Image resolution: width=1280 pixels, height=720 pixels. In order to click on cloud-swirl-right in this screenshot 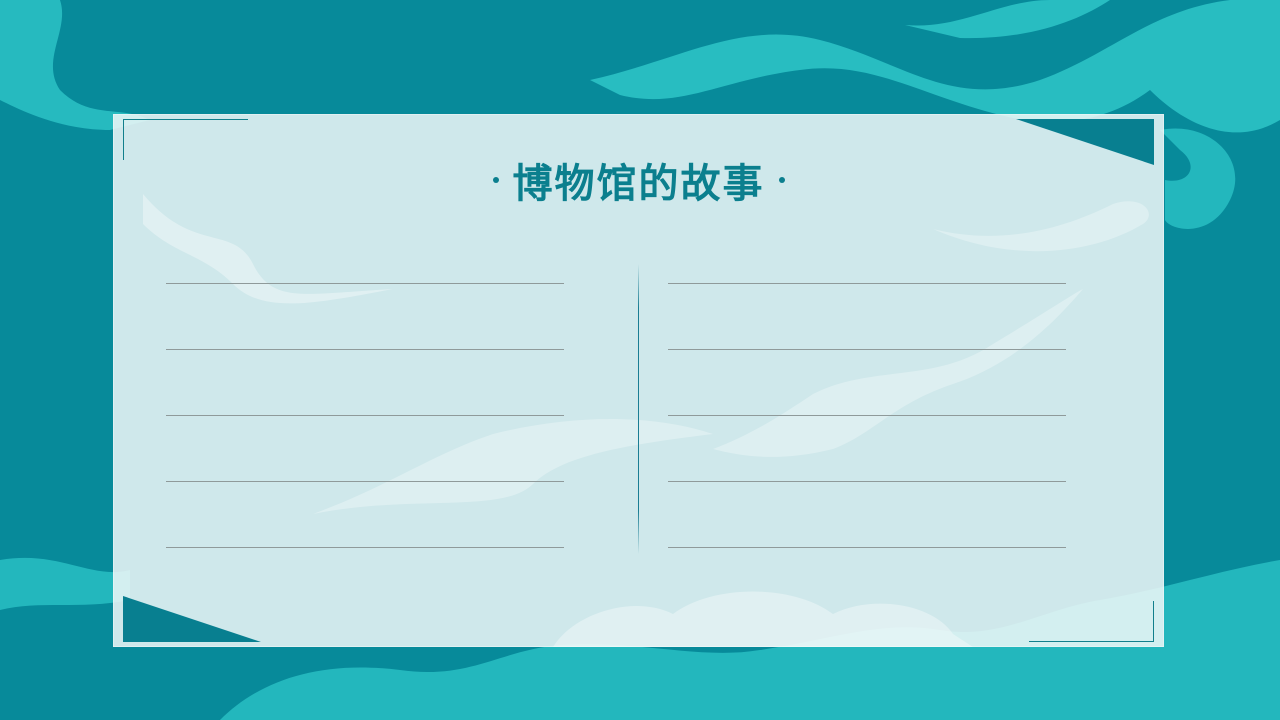, I will do `click(1198, 178)`.